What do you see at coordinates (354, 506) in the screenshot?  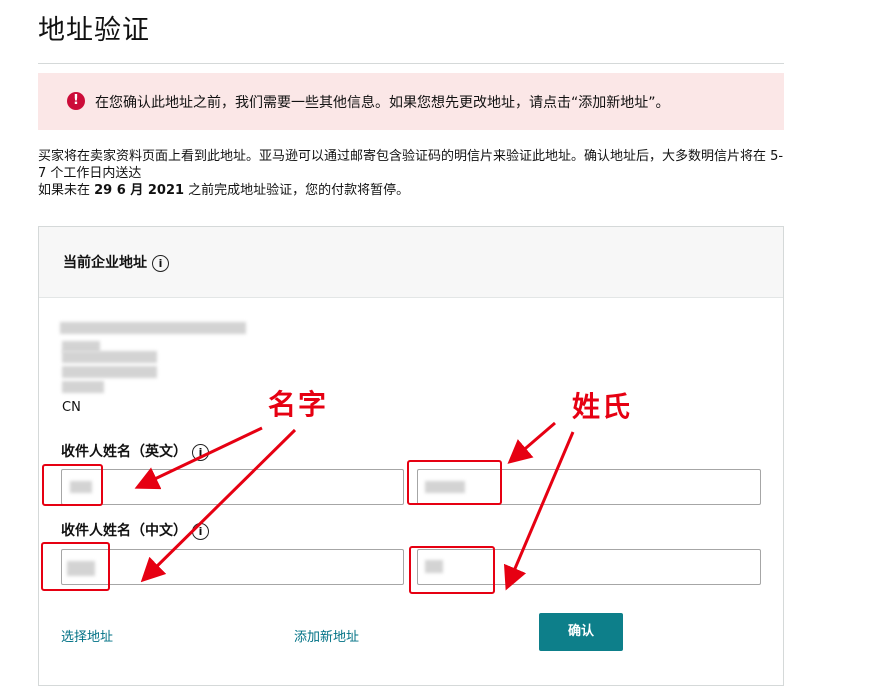 I see `annotation-arrows` at bounding box center [354, 506].